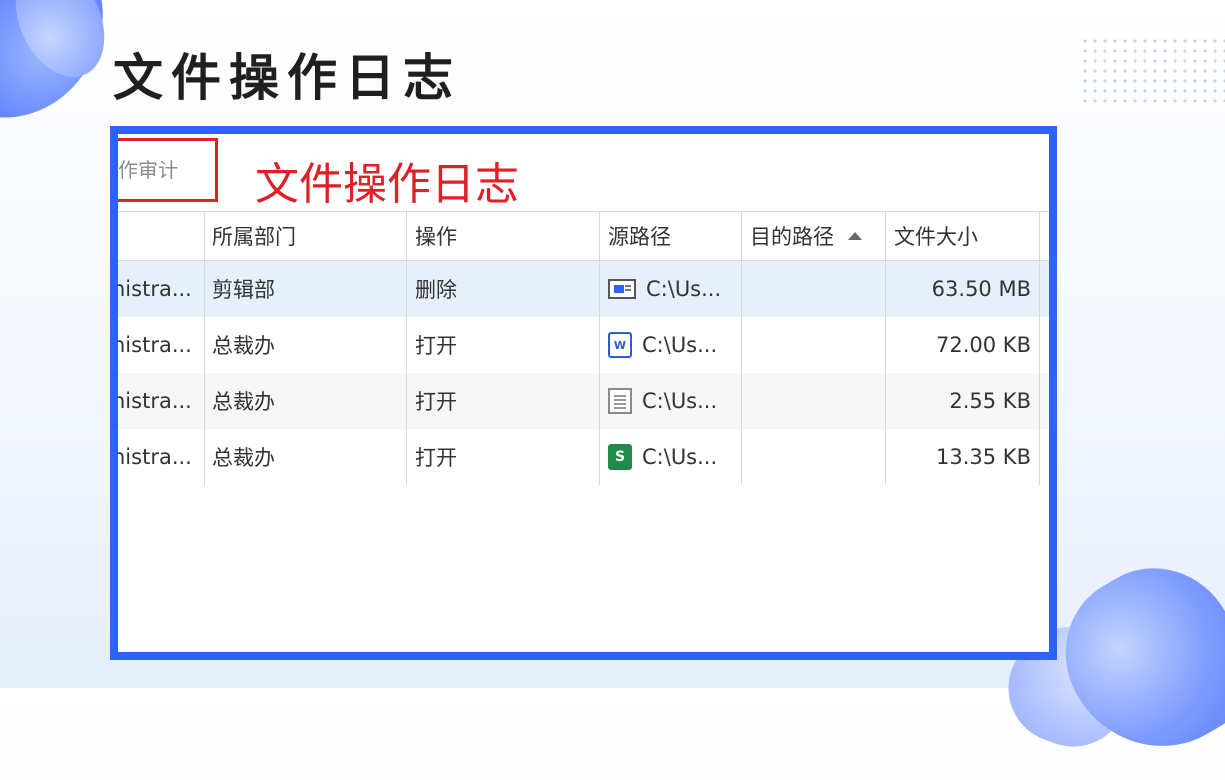  Describe the element at coordinates (243, 290) in the screenshot. I see `cell-department: 剪辑部` at that location.